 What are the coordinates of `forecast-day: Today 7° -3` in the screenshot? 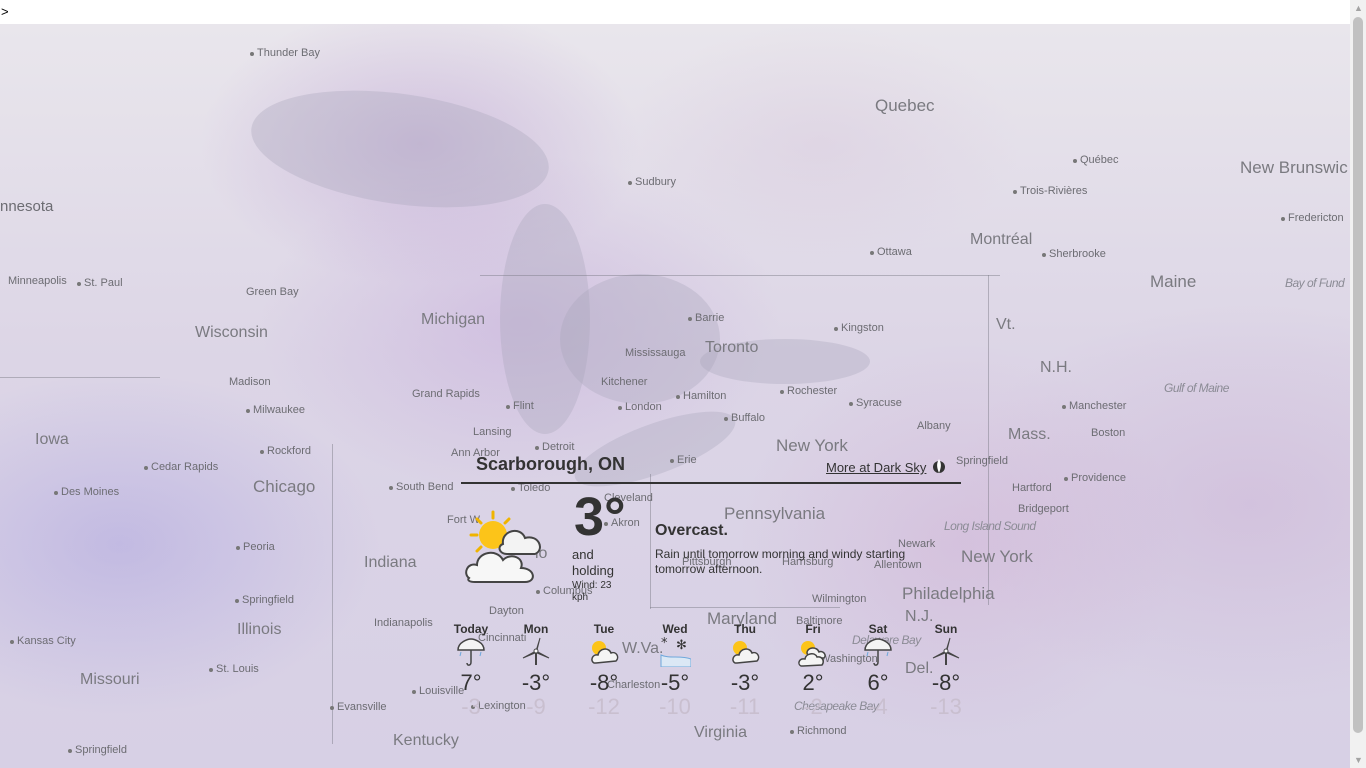 It's located at (471, 670).